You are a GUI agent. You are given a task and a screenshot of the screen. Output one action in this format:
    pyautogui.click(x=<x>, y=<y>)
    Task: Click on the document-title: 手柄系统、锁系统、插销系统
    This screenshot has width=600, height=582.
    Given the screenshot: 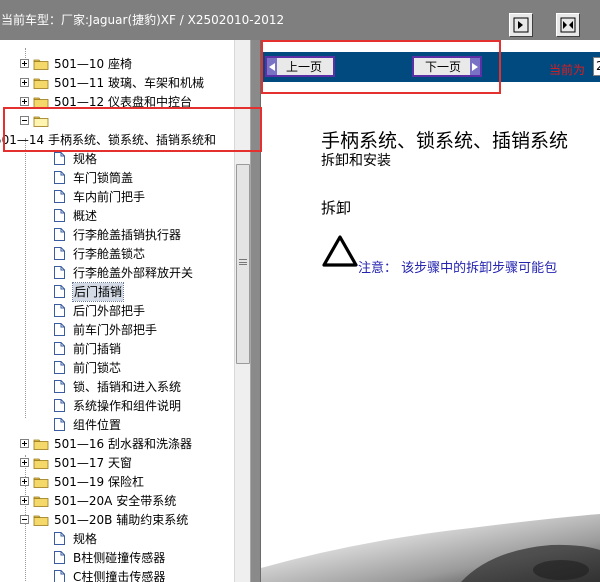 What is the action you would take?
    pyautogui.click(x=445, y=141)
    